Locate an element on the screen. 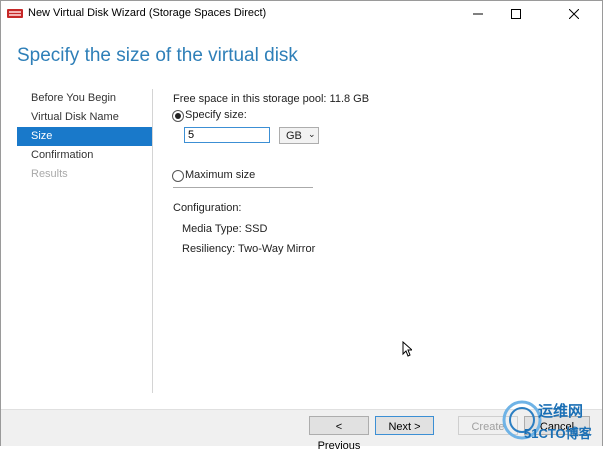 Image resolution: width=603 pixels, height=456 pixels. minimize-icon is located at coordinates (478, 14).